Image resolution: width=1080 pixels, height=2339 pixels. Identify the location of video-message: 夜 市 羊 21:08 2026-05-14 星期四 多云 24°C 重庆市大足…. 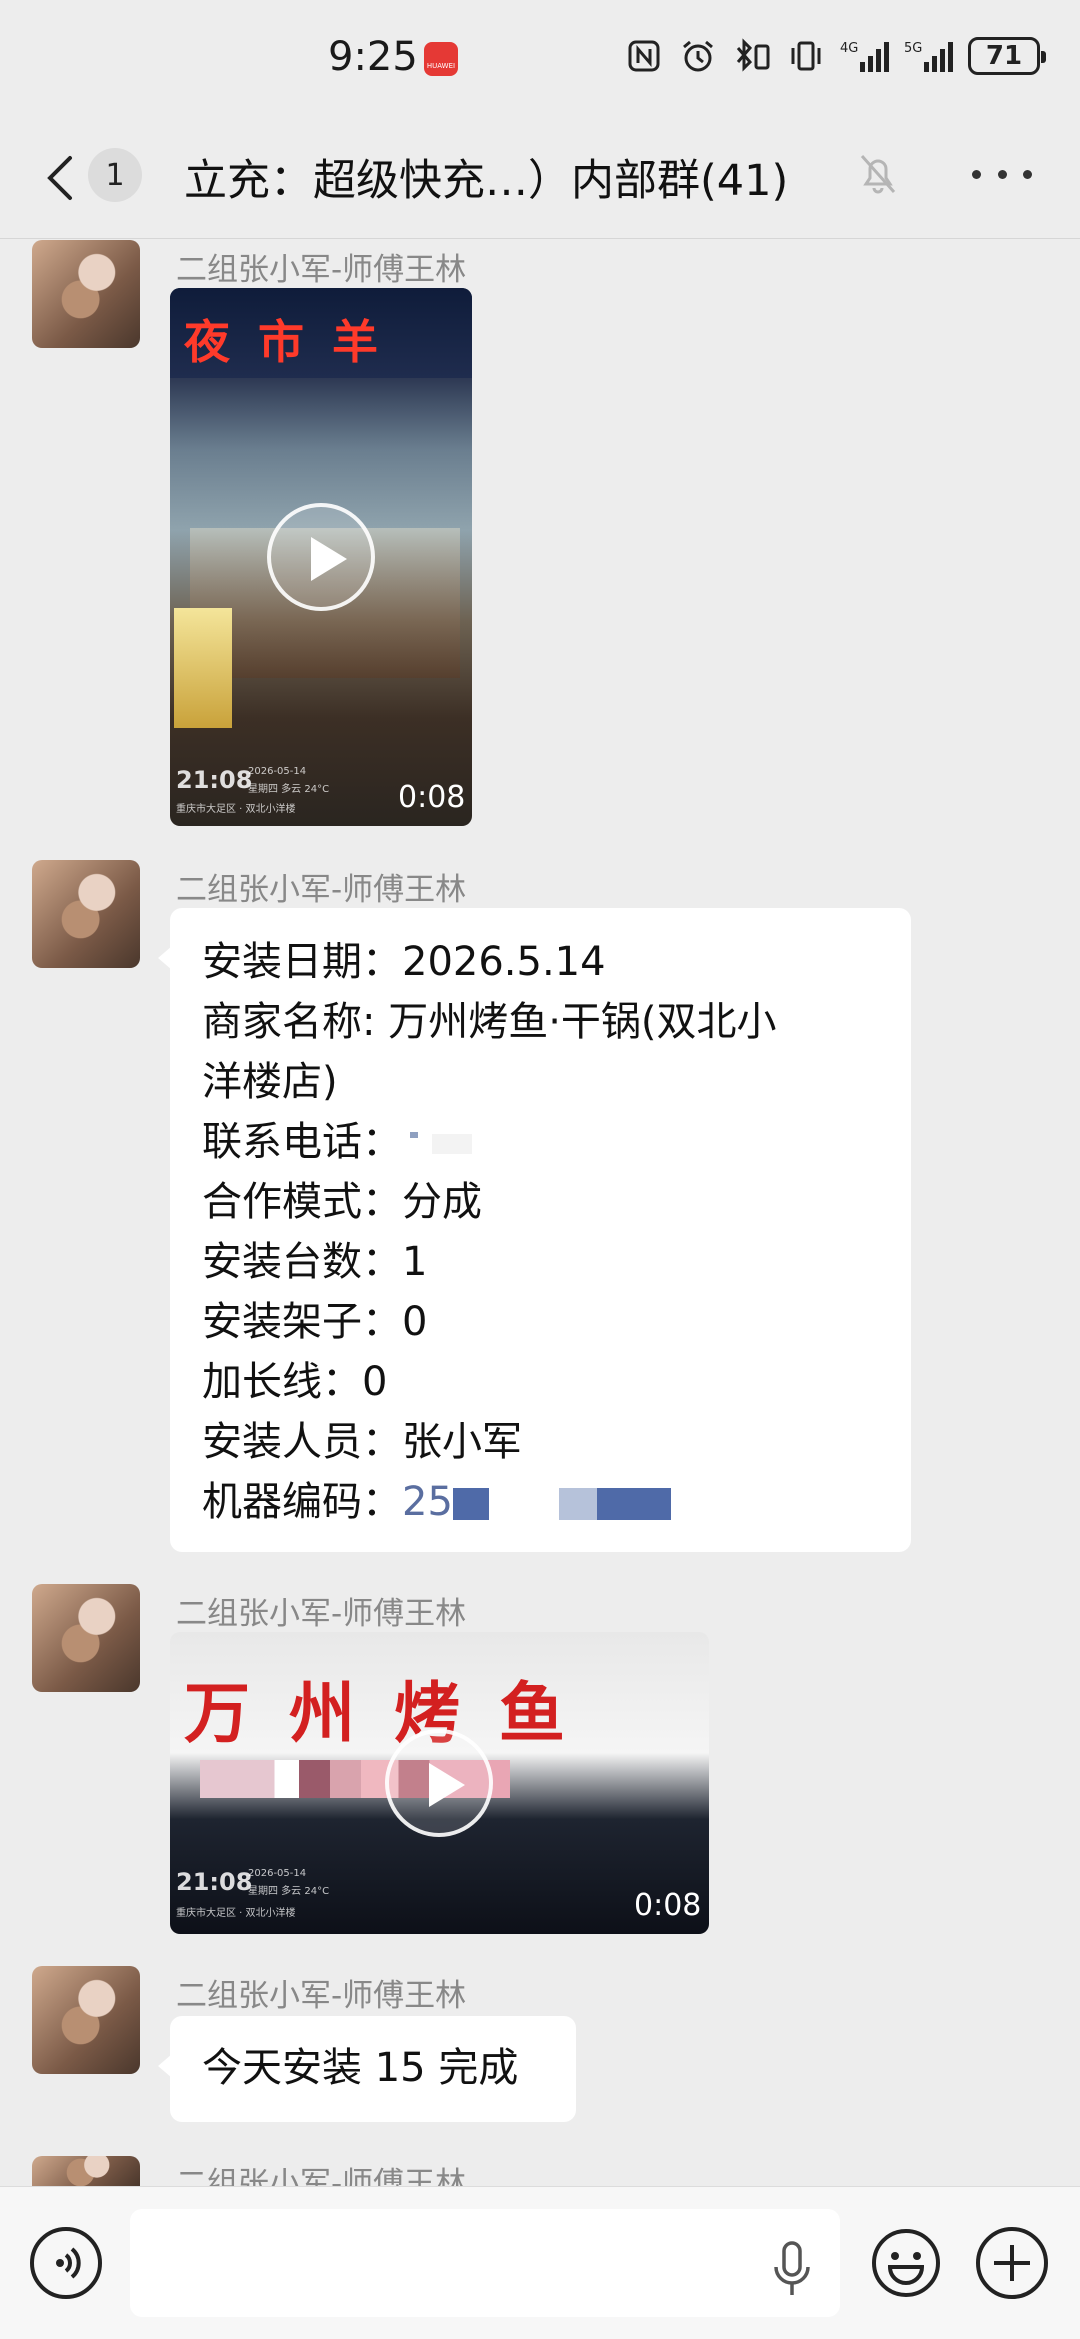
(321, 557).